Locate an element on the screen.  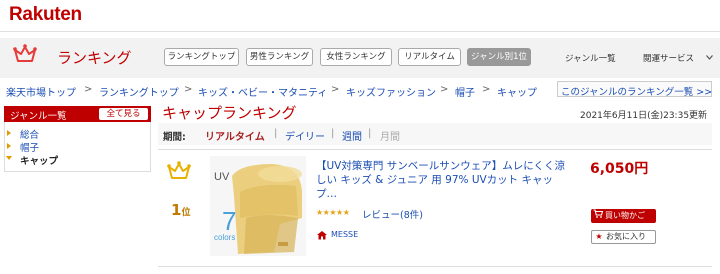
image-colors-text: colors is located at coordinates (224, 237).